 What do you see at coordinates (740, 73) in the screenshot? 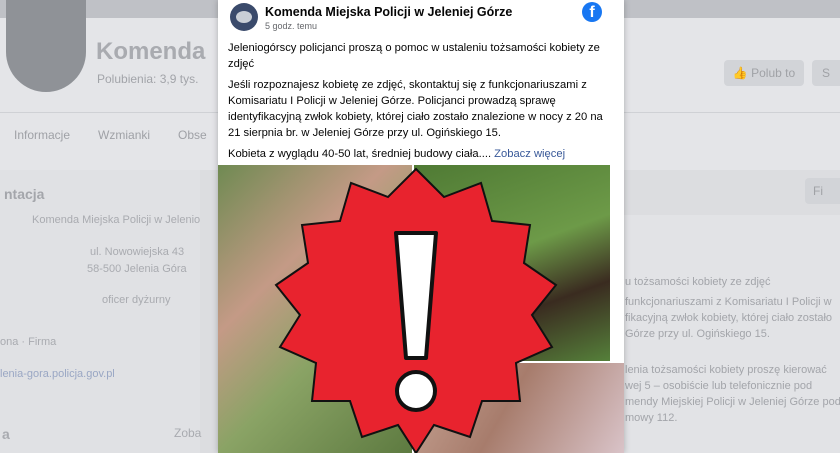
I see `thumbs-up-icon: 👍` at bounding box center [740, 73].